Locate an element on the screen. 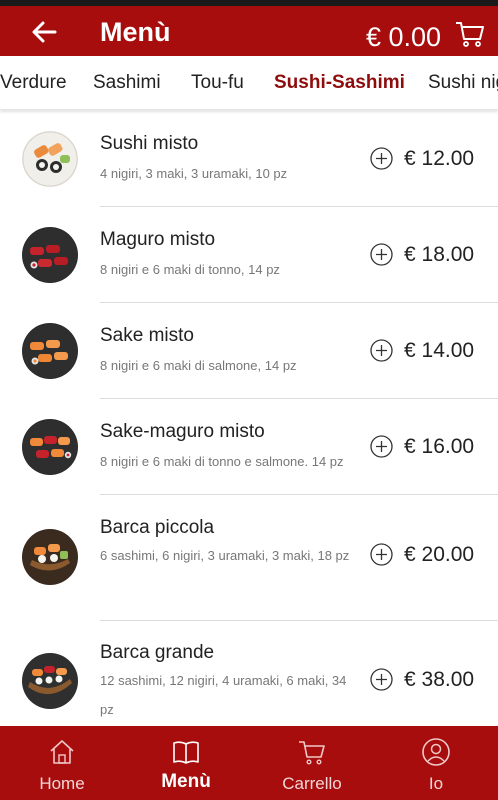 Image resolution: width=498 pixels, height=800 pixels. tab-sushi-sashimi: Sushi-Sashimi is located at coordinates (339, 83).